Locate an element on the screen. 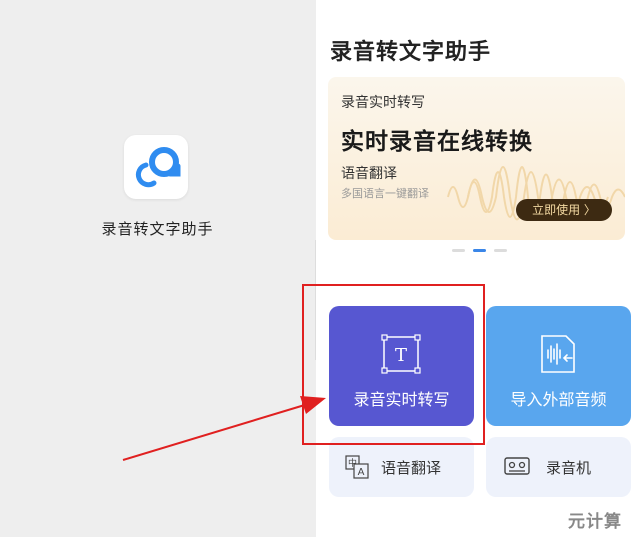  voice-translate-label: 语音翻译 is located at coordinates (411, 468).